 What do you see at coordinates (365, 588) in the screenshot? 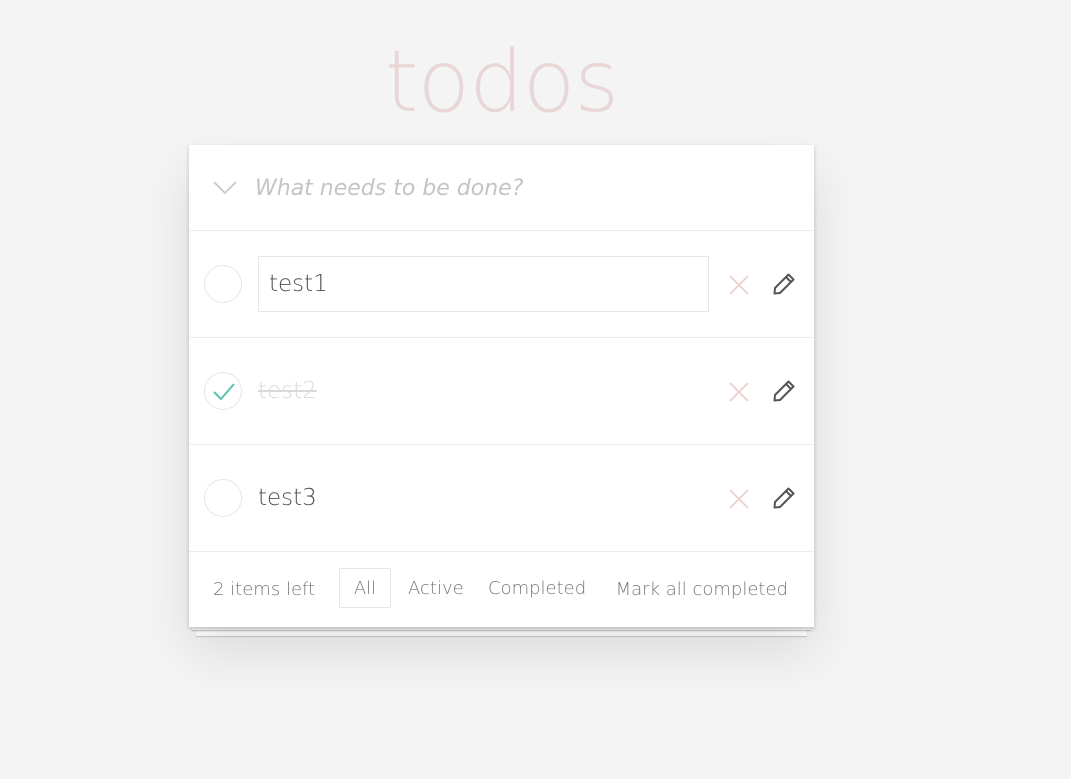
I see `filter-all: All` at bounding box center [365, 588].